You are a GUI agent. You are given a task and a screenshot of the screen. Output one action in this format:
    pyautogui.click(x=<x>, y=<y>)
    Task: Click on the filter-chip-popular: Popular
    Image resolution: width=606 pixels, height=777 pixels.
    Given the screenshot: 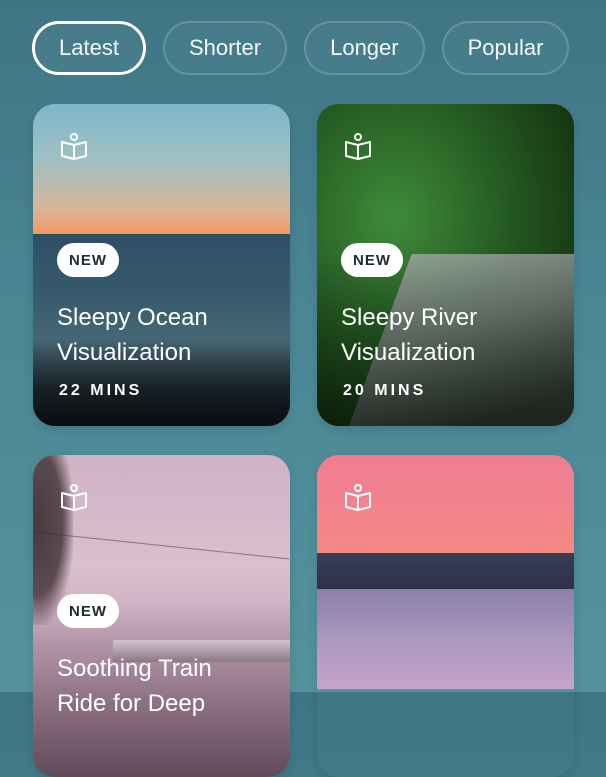 What is the action you would take?
    pyautogui.click(x=505, y=48)
    